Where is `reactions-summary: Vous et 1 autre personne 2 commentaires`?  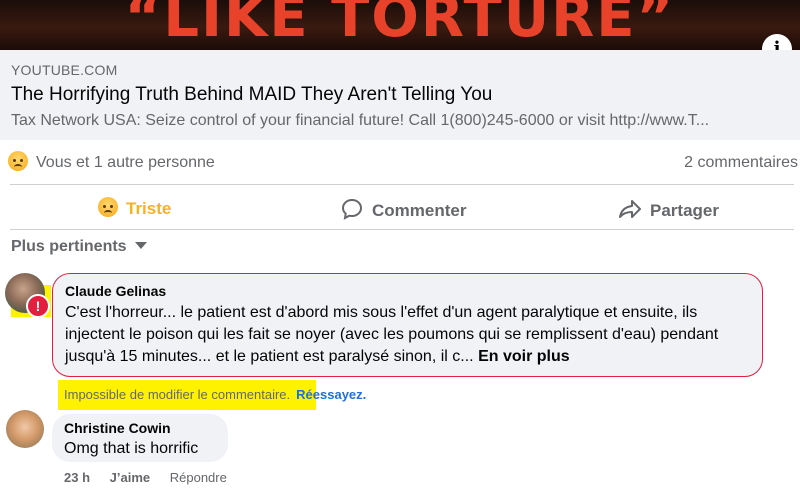
reactions-summary: Vous et 1 autre personne 2 commentaires is located at coordinates (400, 162).